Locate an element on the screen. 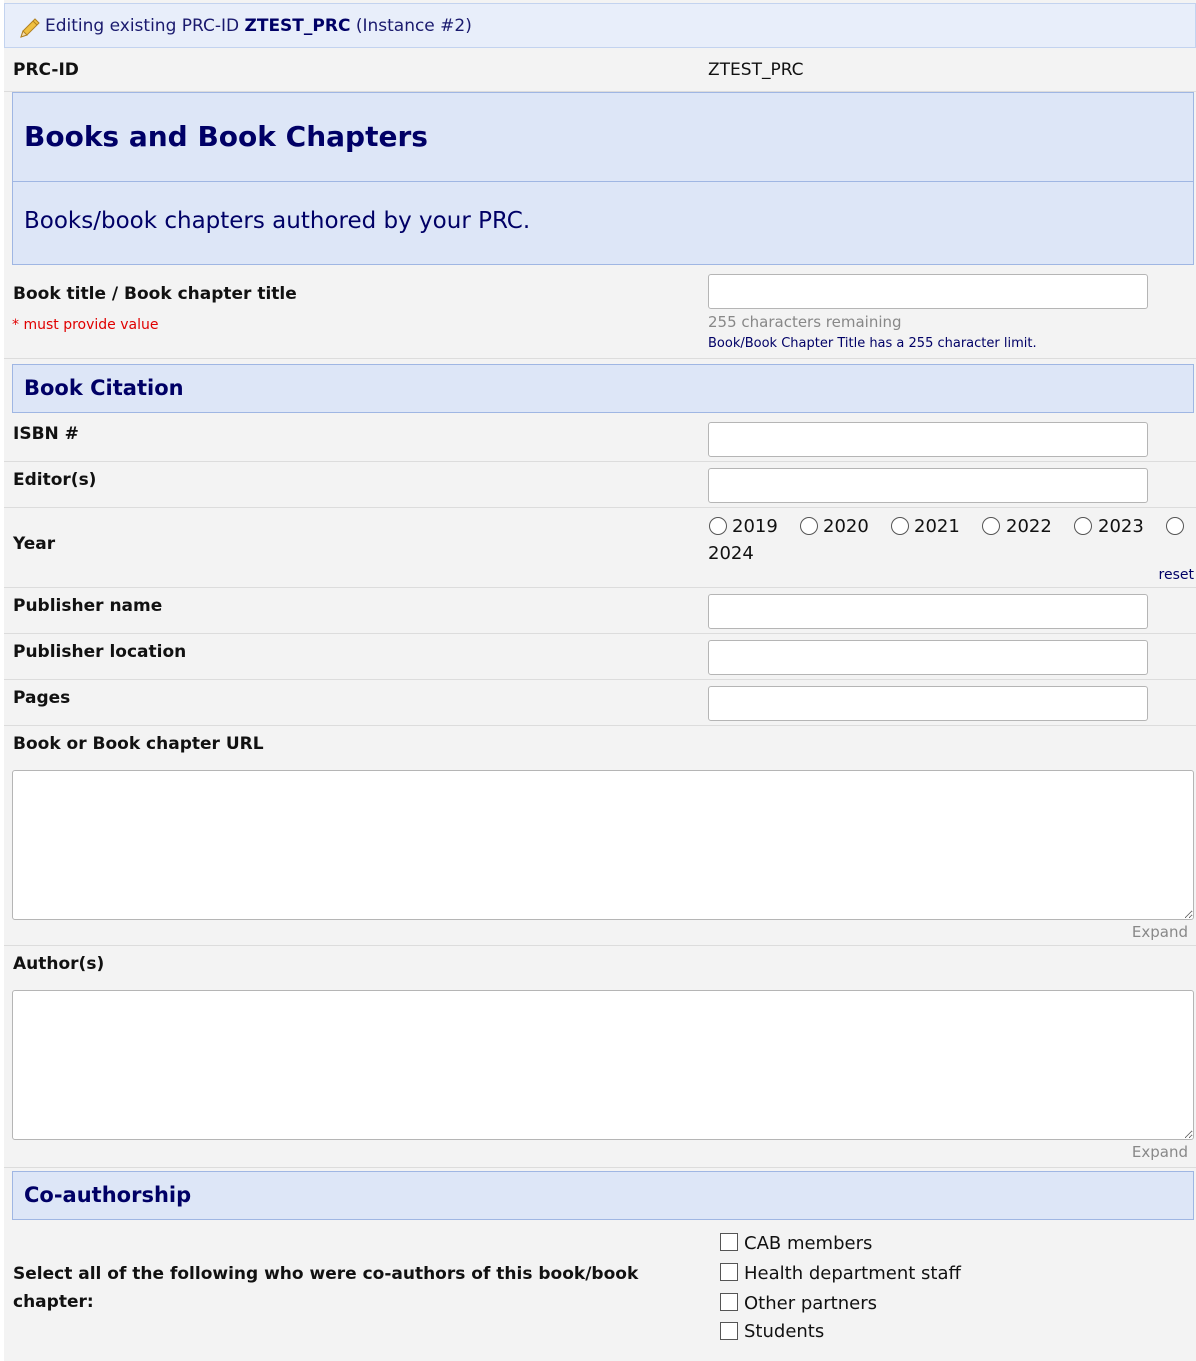 The height and width of the screenshot is (1361, 1196). section-header-coauthorship: Co-authorship is located at coordinates (603, 1195).